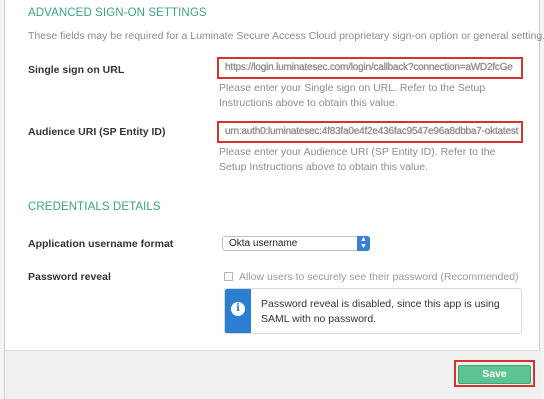 This screenshot has width=544, height=399. Describe the element at coordinates (363, 243) in the screenshot. I see `select-arrows-icon: ▲ ▼` at that location.